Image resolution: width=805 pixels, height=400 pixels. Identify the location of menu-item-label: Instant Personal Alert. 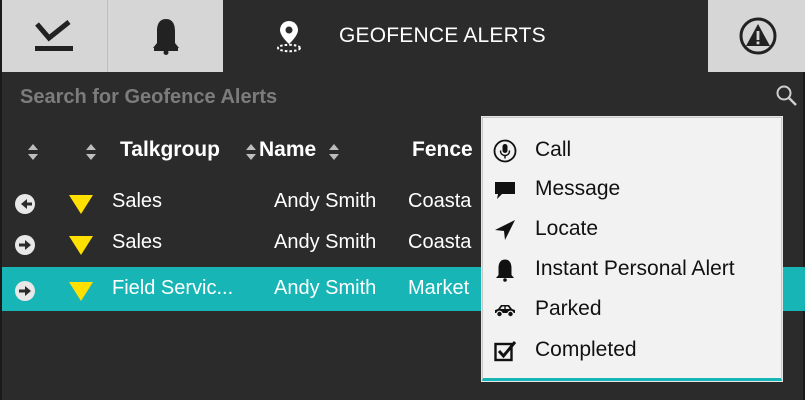
(635, 268).